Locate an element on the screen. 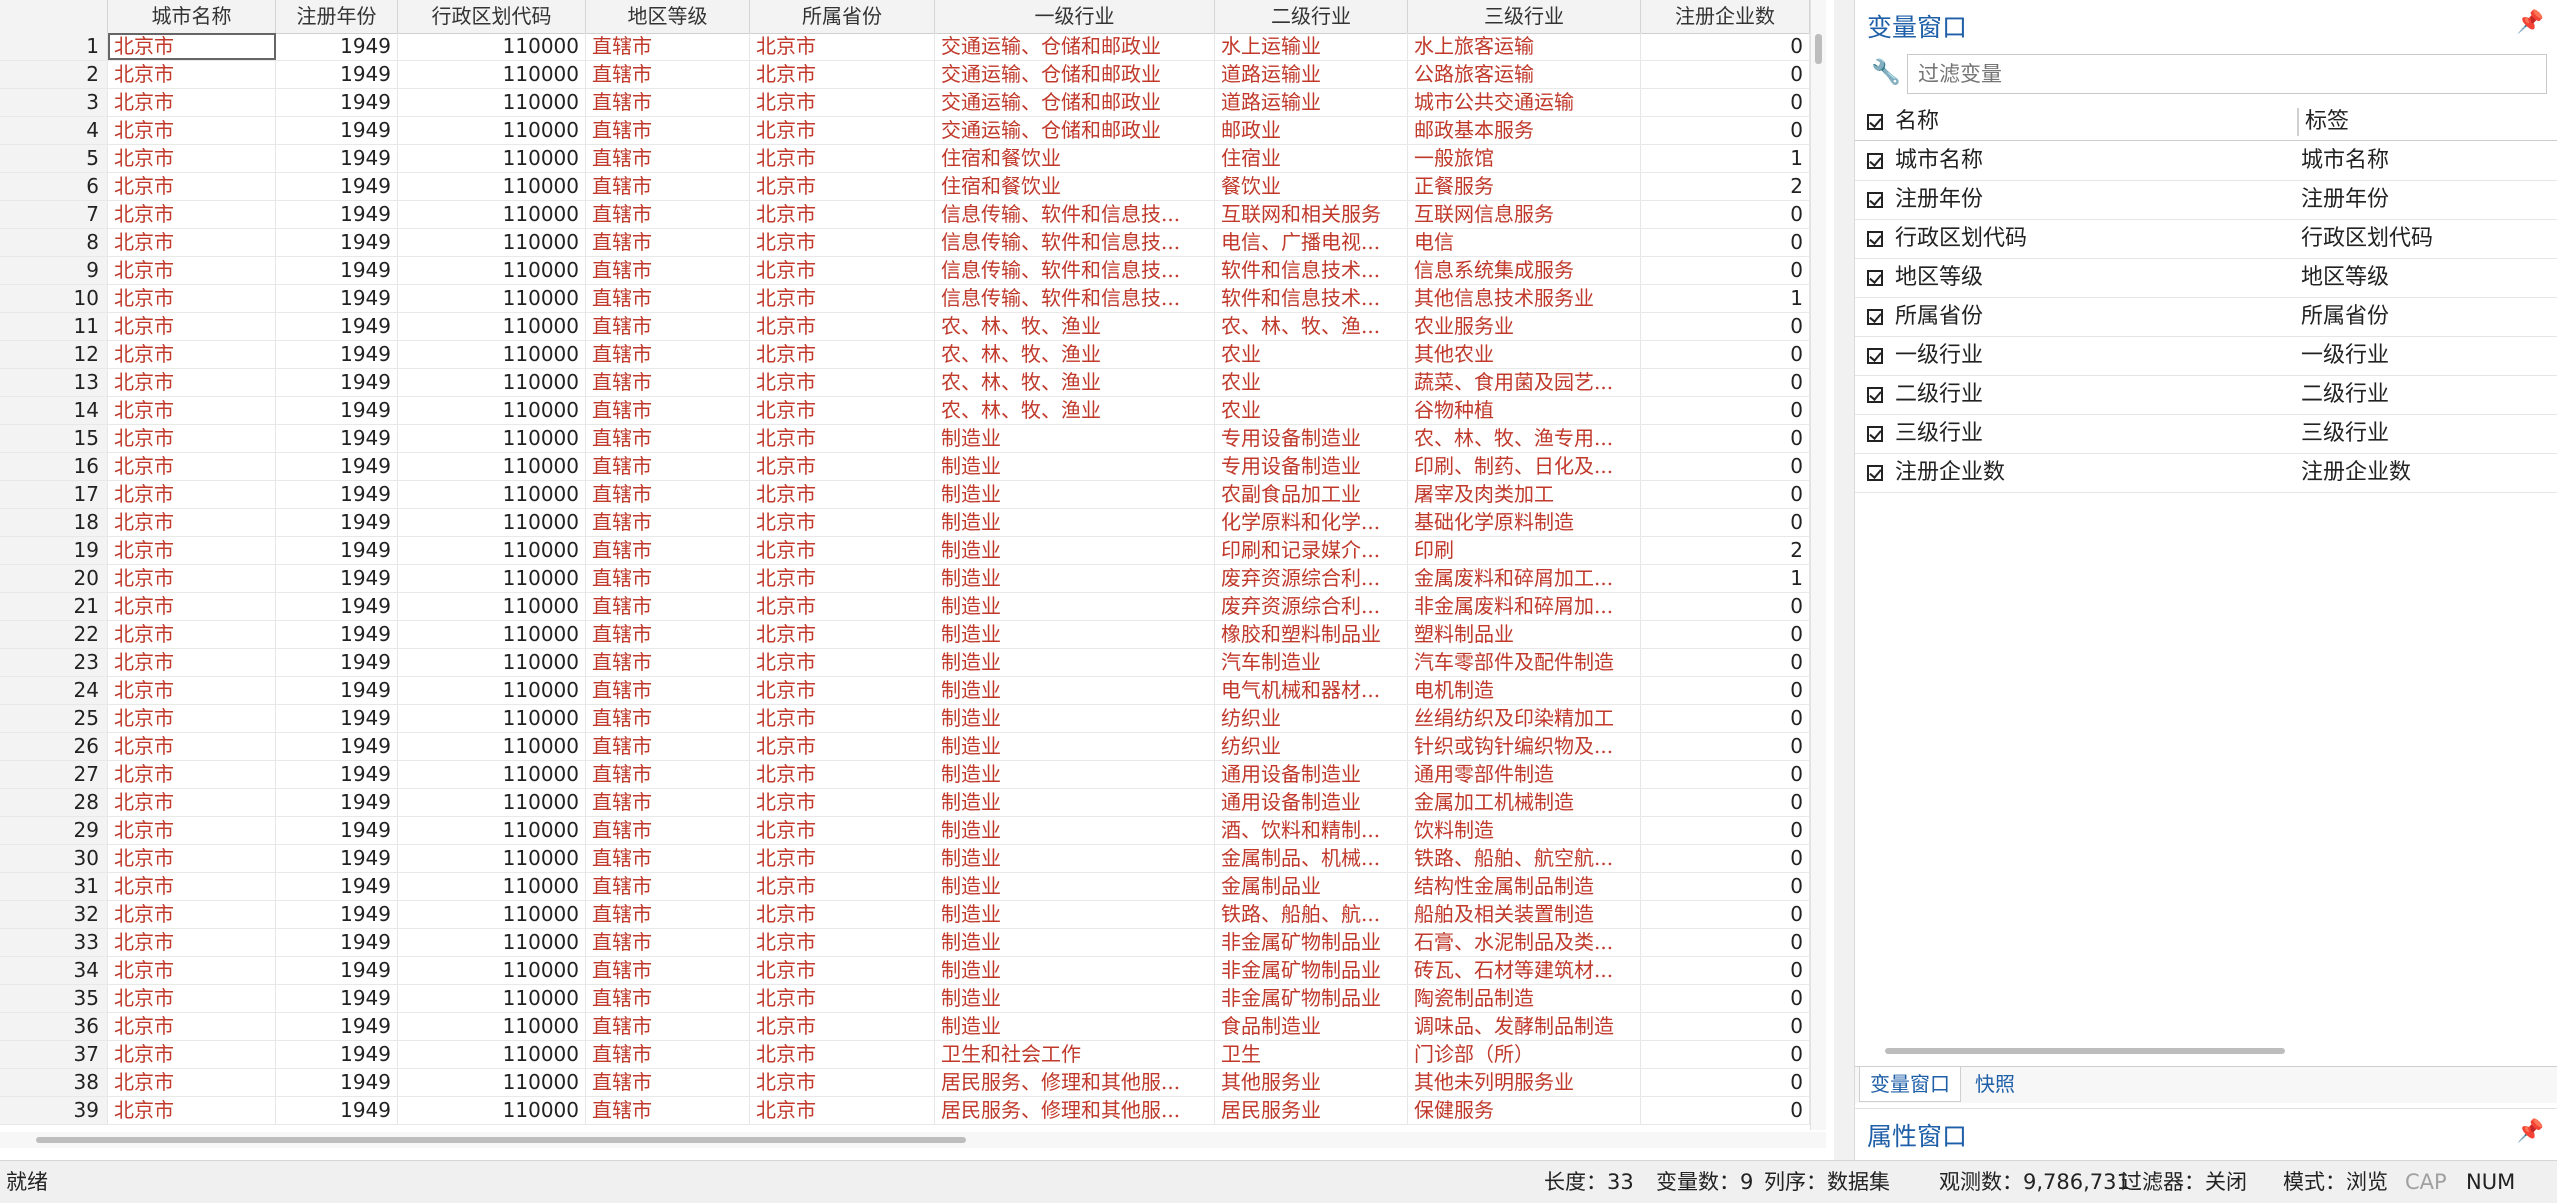 This screenshot has width=2557, height=1203. table-row: 29 北京市 1949 110000 直辖市 北京市 制造业 酒、饮料和精制... 饮料制造 0 is located at coordinates (905, 831).